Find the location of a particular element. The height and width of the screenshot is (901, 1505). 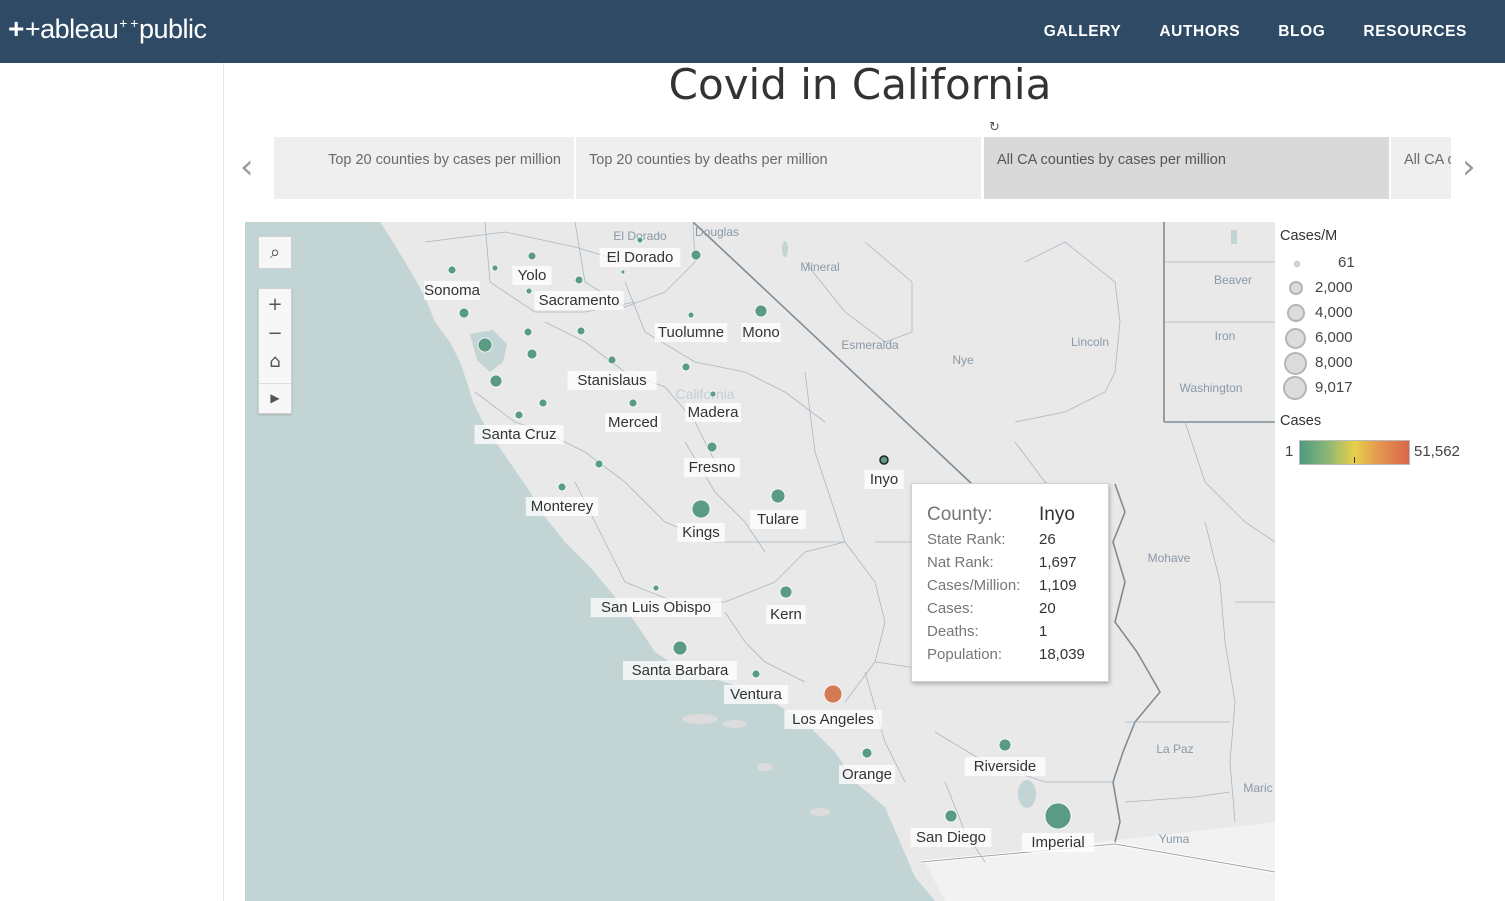

size-legend-item: 9,017 is located at coordinates (1380, 389).